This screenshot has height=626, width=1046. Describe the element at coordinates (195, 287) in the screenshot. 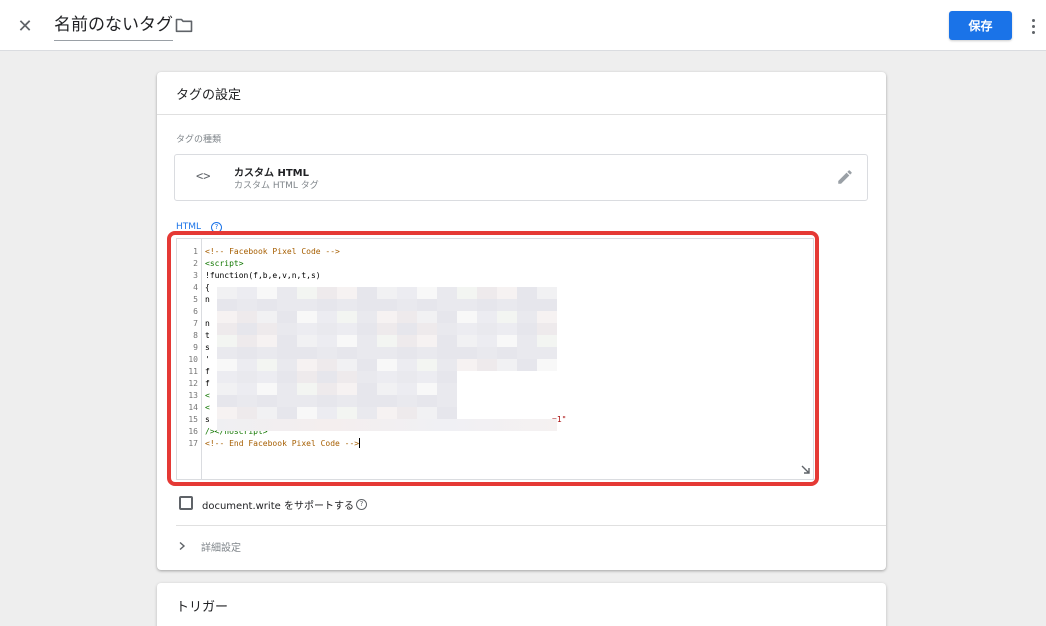

I see `line-number: 4` at that location.